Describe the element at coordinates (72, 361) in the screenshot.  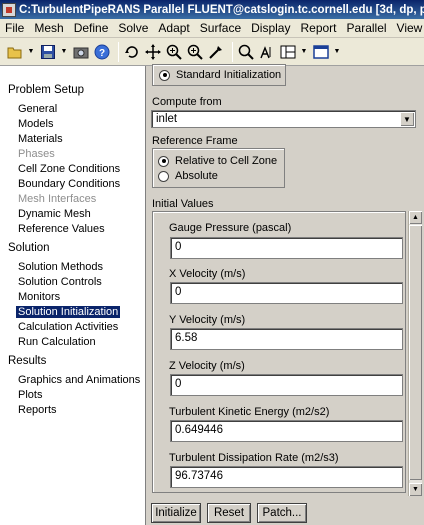
I see `tree-group-results: Results` at that location.